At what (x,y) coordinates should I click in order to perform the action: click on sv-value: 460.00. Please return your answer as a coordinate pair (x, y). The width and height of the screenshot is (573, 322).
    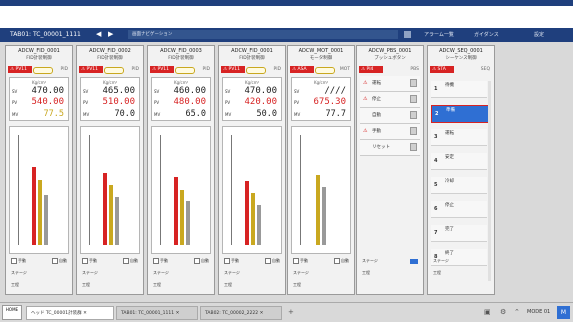
    Looking at the image, I should click on (189, 91).